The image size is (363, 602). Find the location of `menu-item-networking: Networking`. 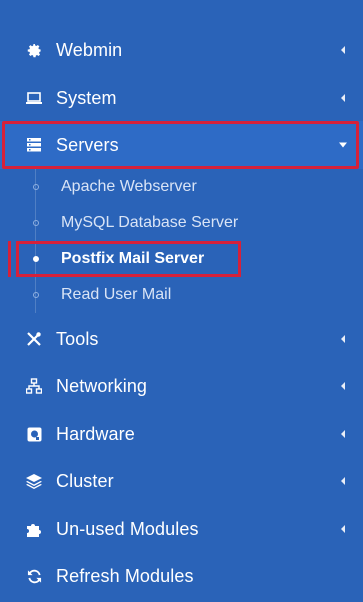

menu-item-networking: Networking is located at coordinates (181, 386).